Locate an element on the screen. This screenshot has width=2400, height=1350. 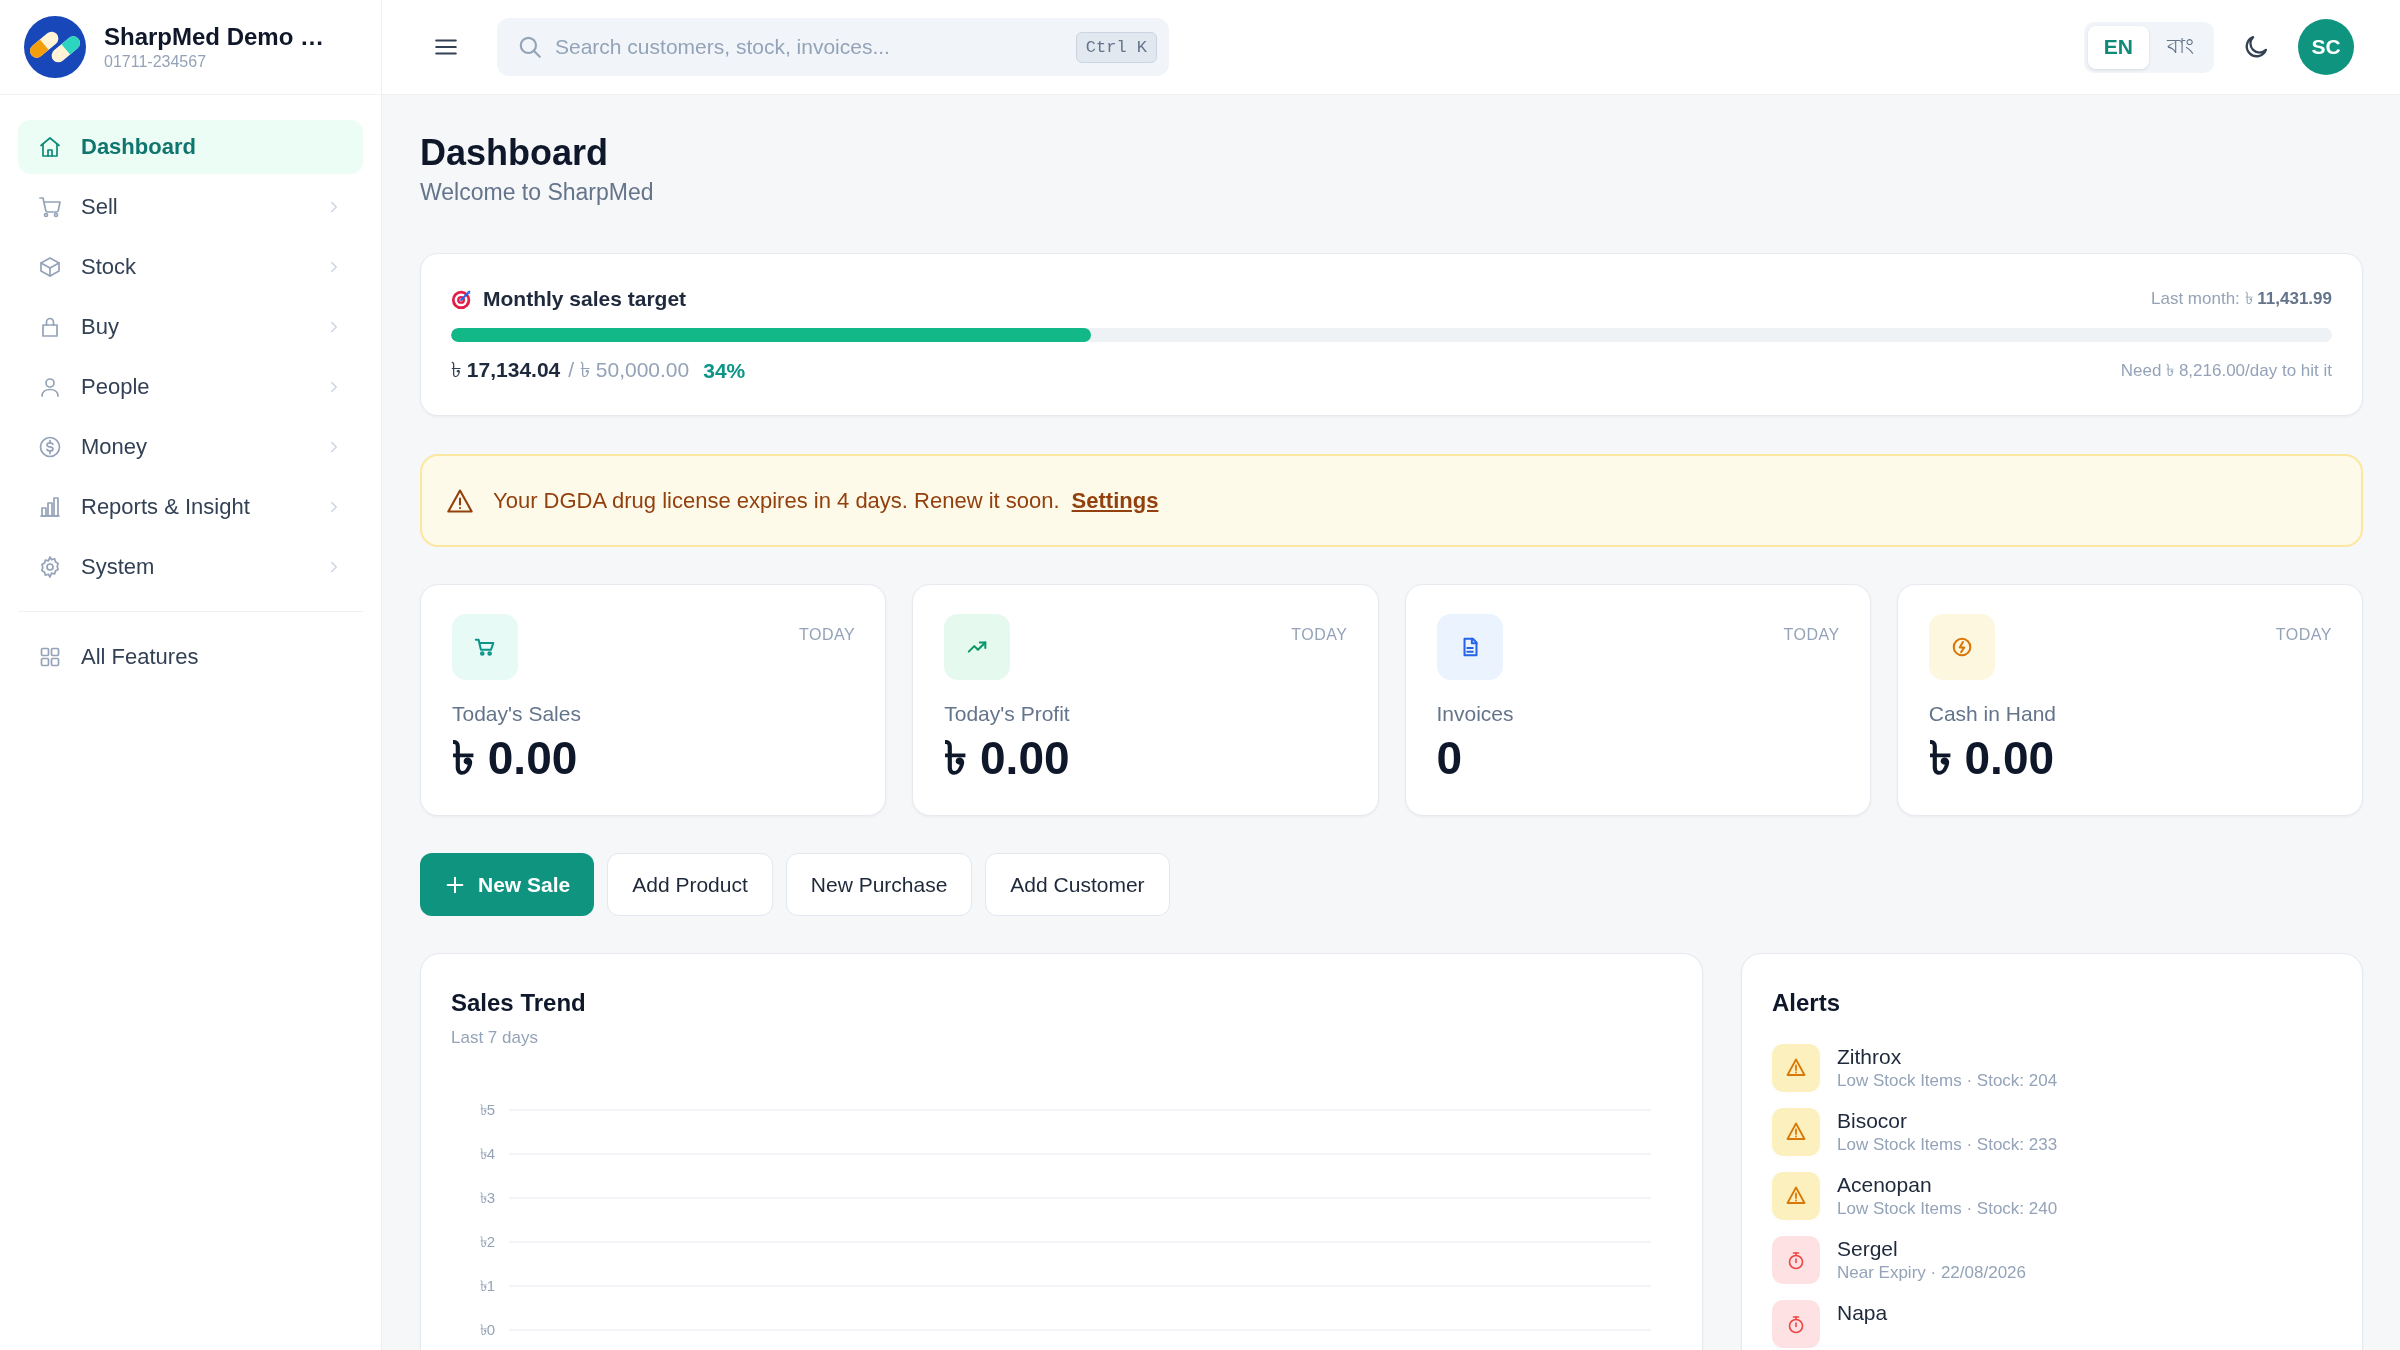
y-axis-label: ৳0 is located at coordinates (487, 1329).